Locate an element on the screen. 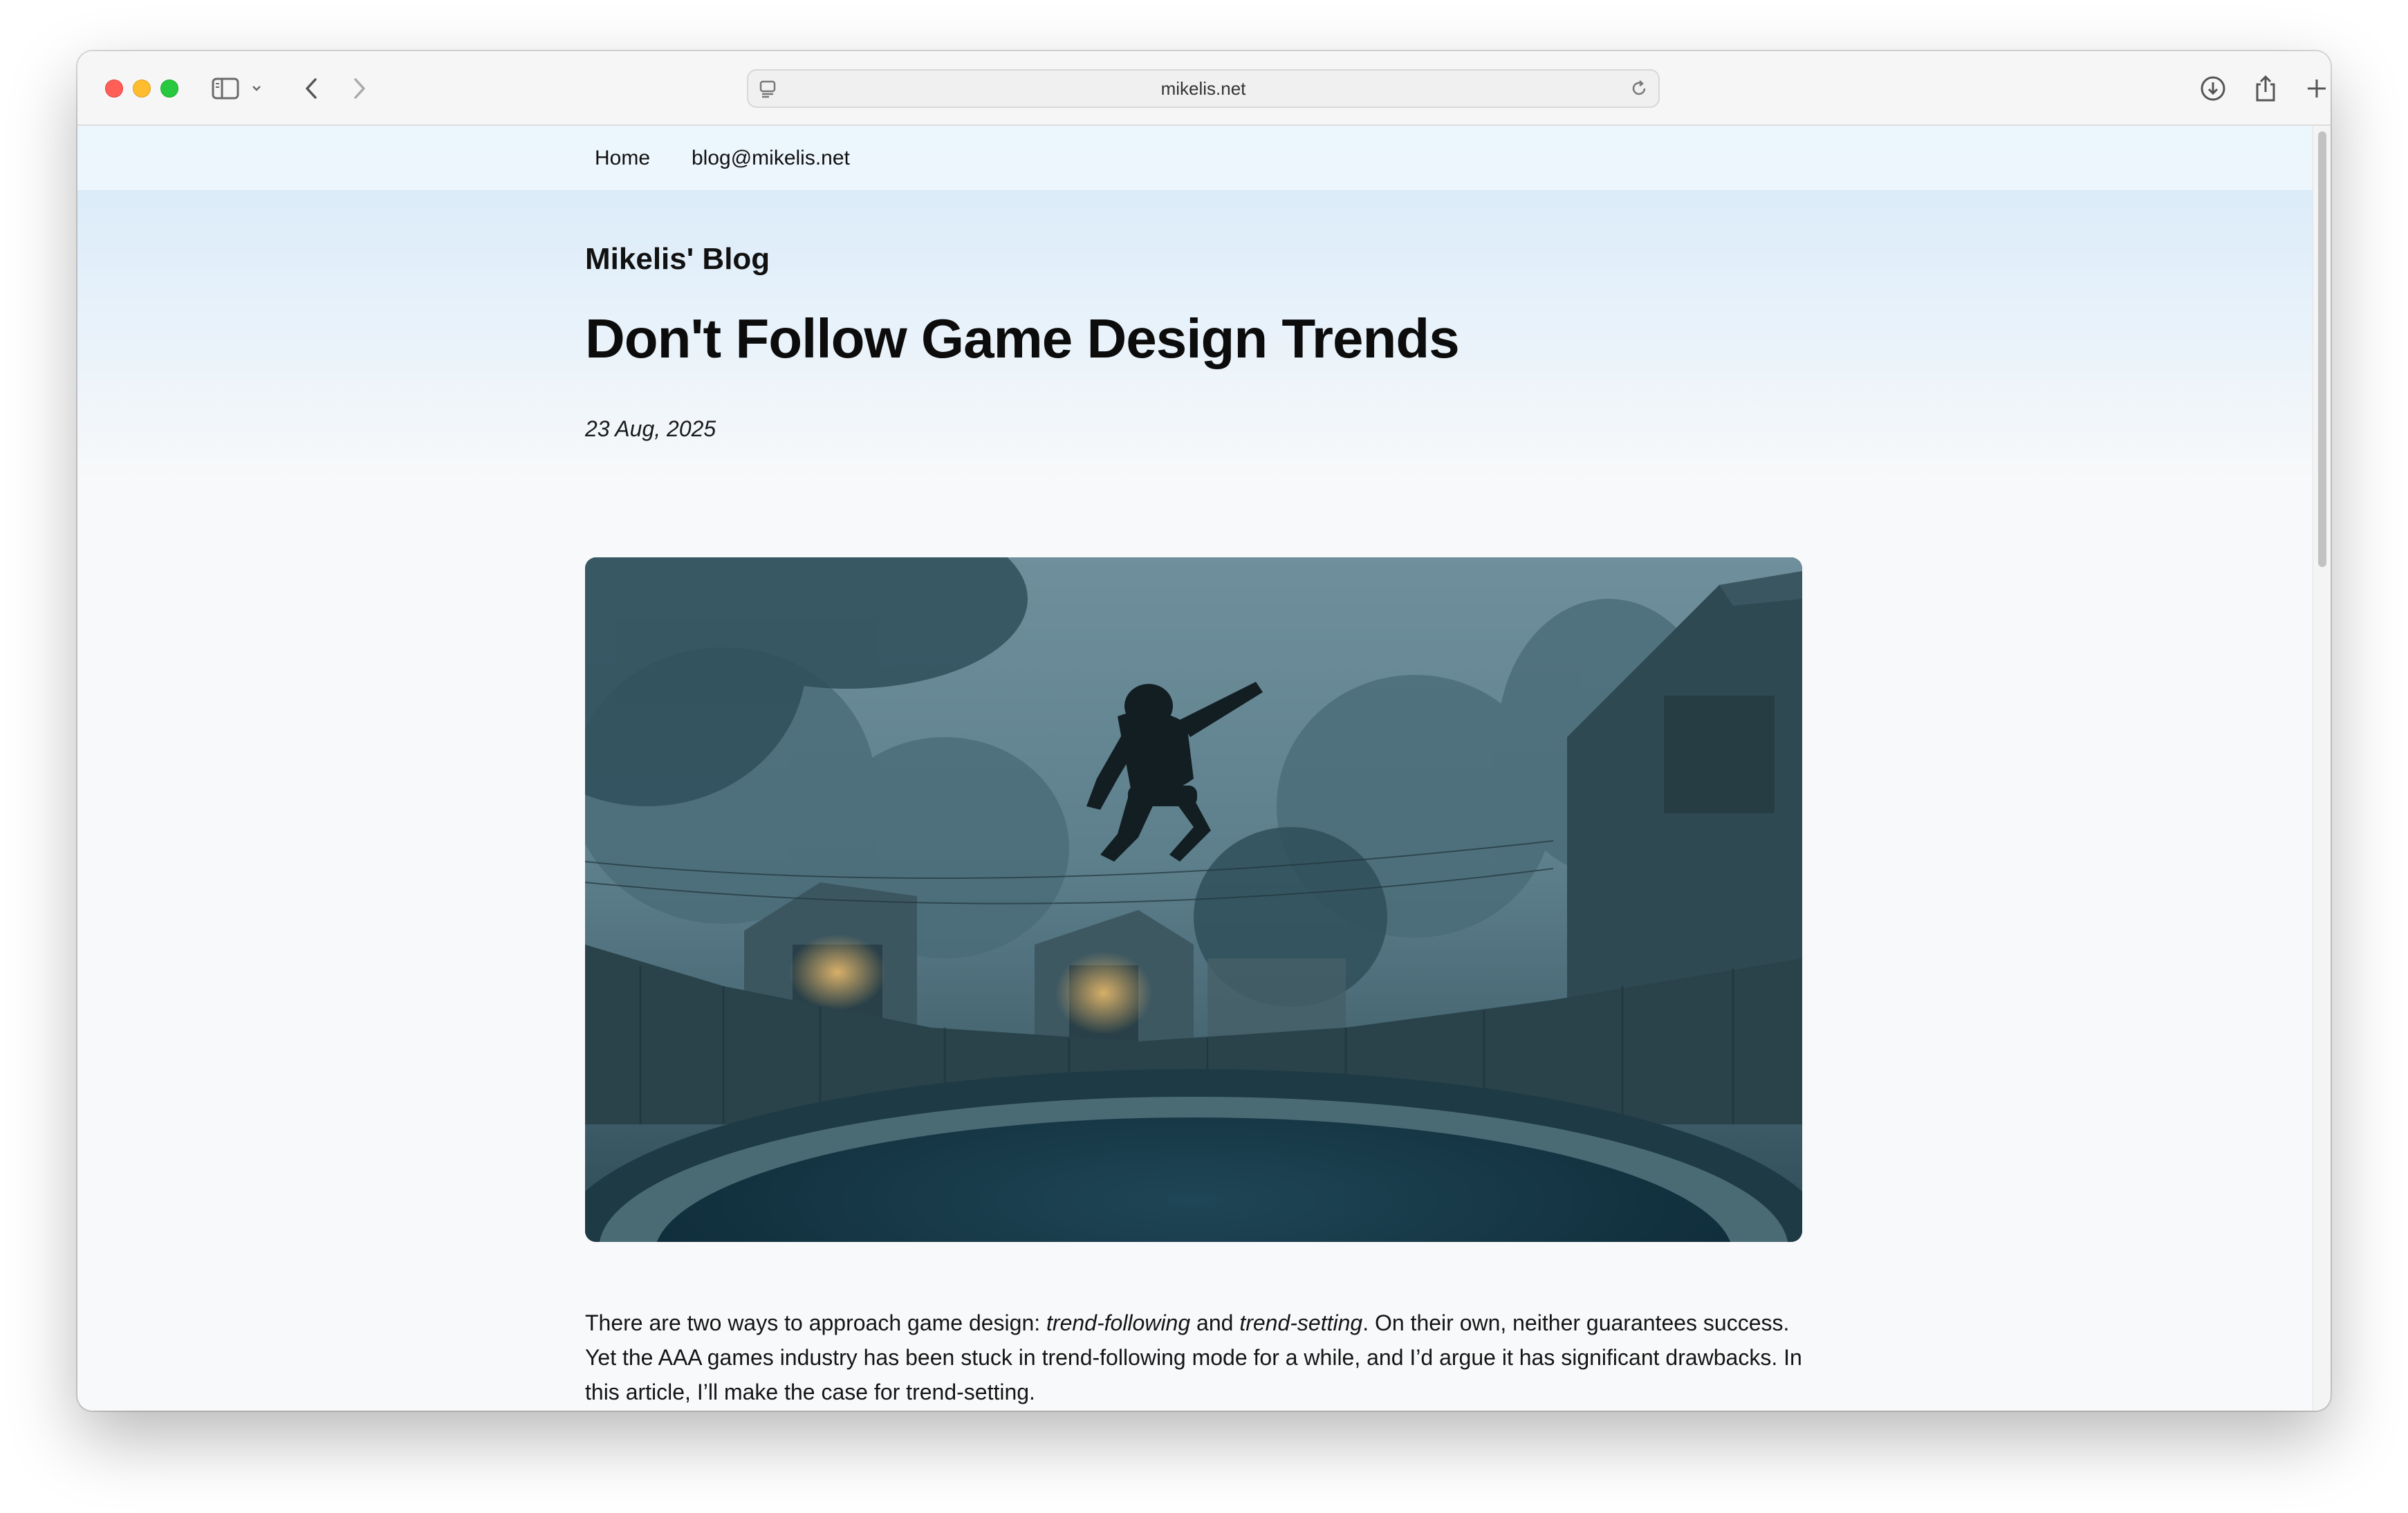  minimize-window-button is located at coordinates (142, 89).